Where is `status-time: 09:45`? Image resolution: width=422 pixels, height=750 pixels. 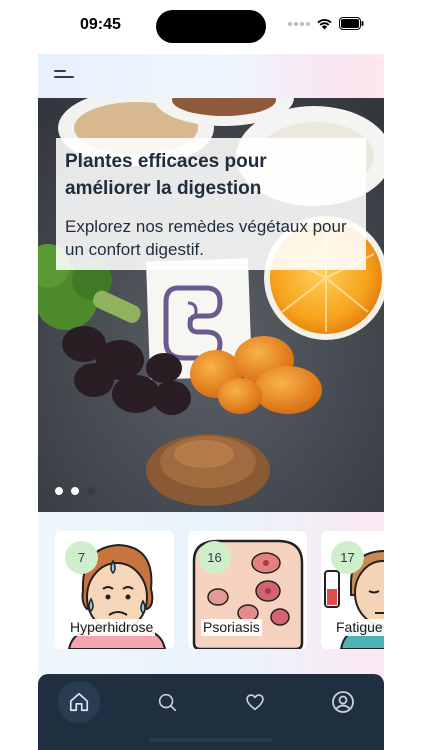 status-time: 09:45 is located at coordinates (100, 24).